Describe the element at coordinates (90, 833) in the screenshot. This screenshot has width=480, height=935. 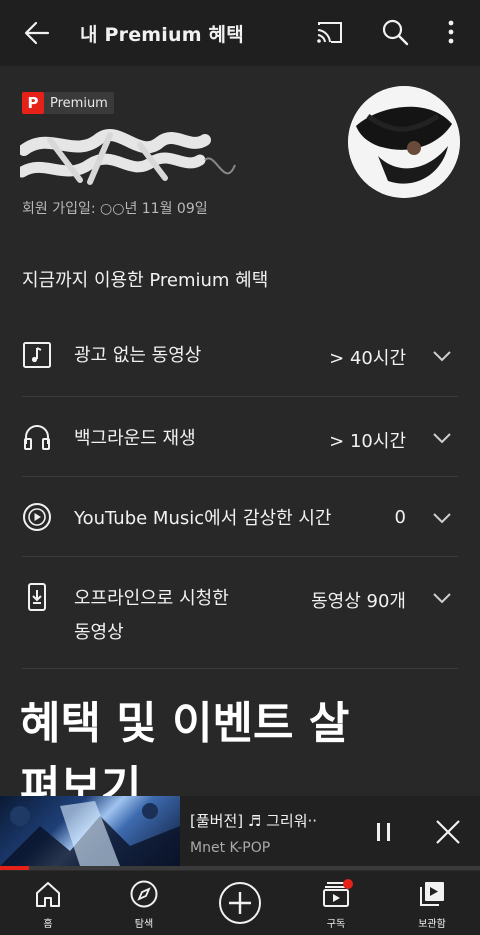
I see `thumbnail-image` at that location.